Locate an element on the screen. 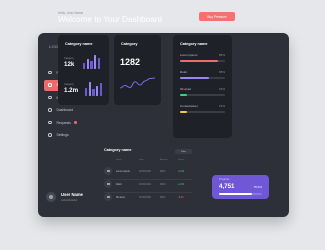 The width and height of the screenshot is (325, 250). settings-icon is located at coordinates (50, 135).